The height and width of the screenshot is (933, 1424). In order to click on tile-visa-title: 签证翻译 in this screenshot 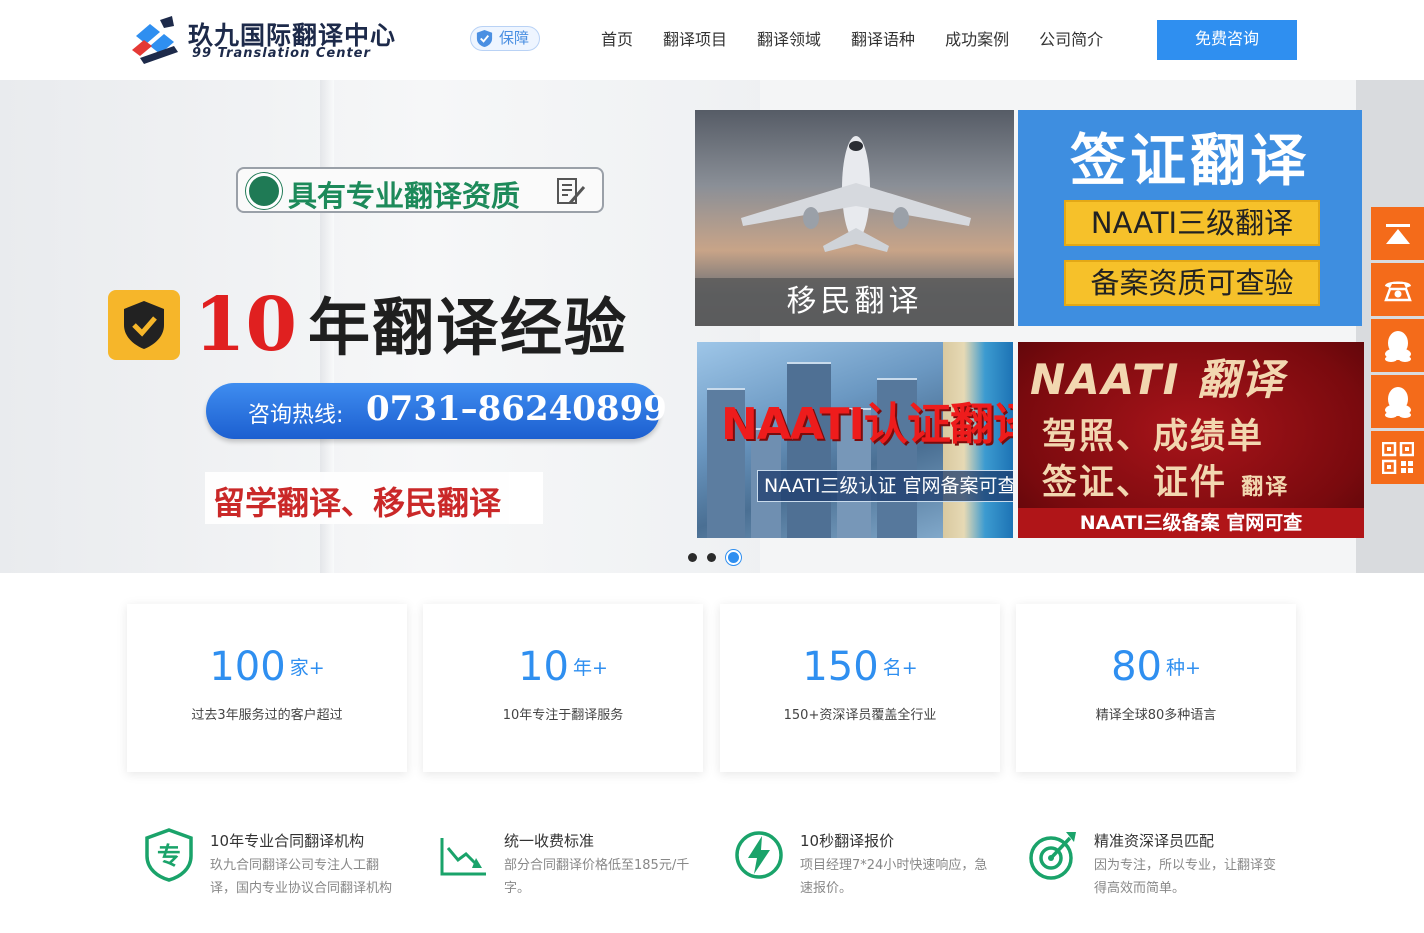, I will do `click(1190, 161)`.